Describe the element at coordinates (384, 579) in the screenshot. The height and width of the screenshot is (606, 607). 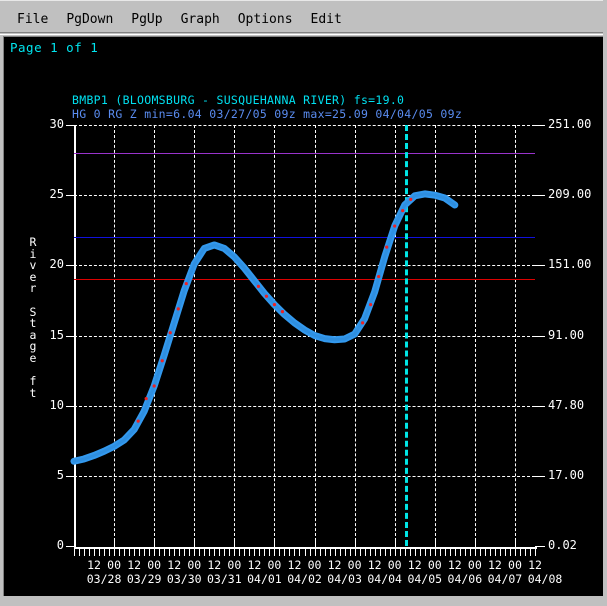
I see `x-axis-date-label: 04/04` at that location.